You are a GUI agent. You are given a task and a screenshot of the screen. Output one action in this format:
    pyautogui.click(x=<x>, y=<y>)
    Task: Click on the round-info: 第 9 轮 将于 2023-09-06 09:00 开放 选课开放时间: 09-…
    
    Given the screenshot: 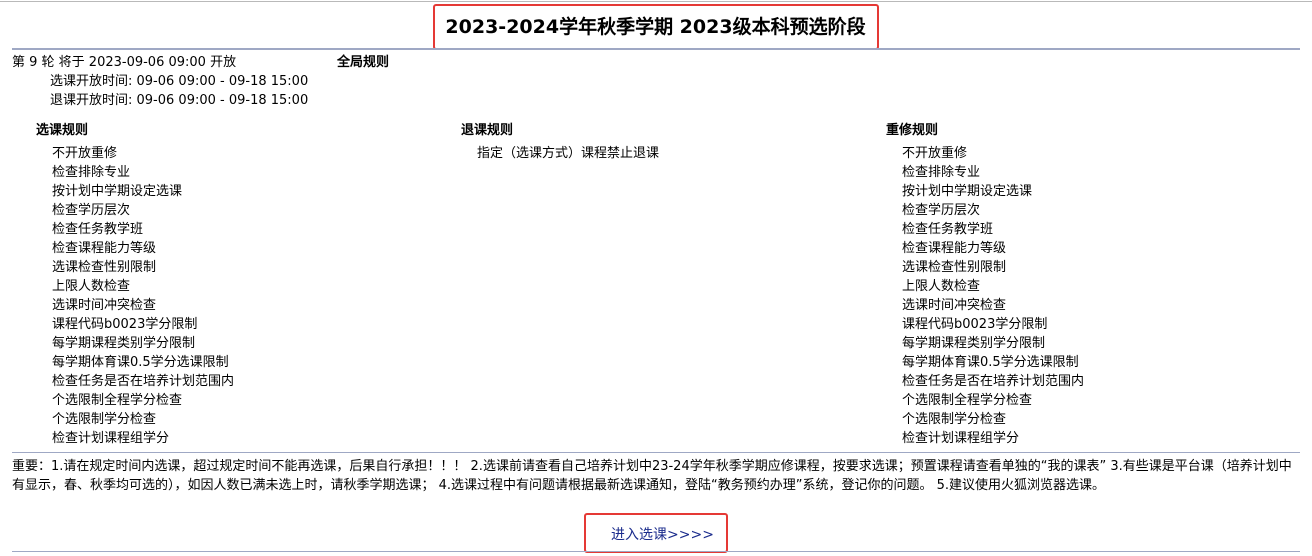 What is the action you would take?
    pyautogui.click(x=160, y=81)
    